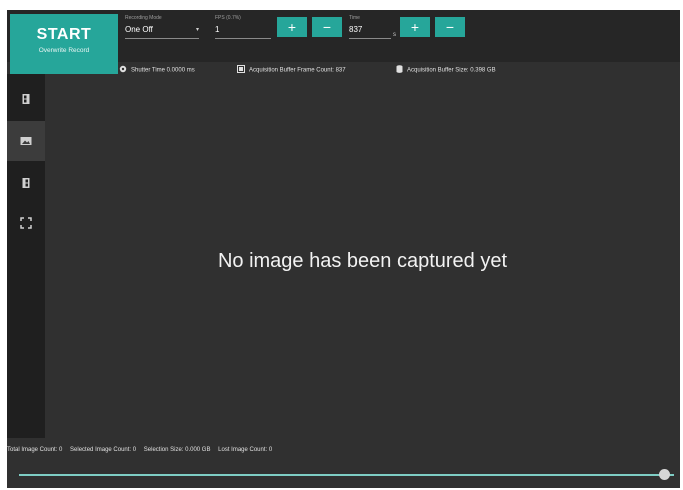  I want to click on frame-count-info: Acquisition Buffer Frame Count: 837, so click(291, 70).